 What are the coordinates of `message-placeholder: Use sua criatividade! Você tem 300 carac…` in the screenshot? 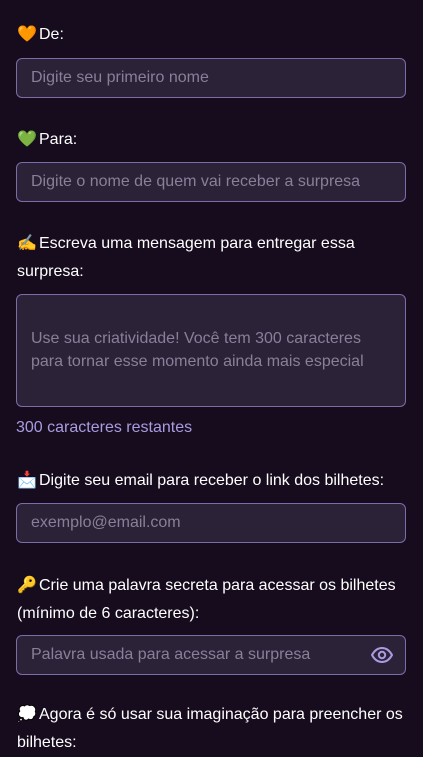 It's located at (197, 350).